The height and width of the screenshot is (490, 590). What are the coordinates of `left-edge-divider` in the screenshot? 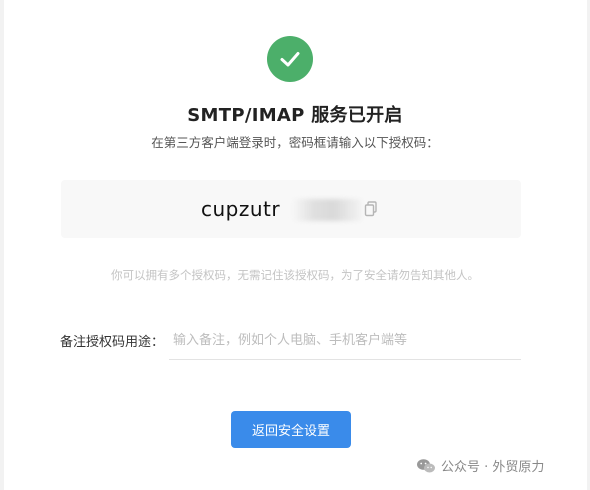 It's located at (2, 245).